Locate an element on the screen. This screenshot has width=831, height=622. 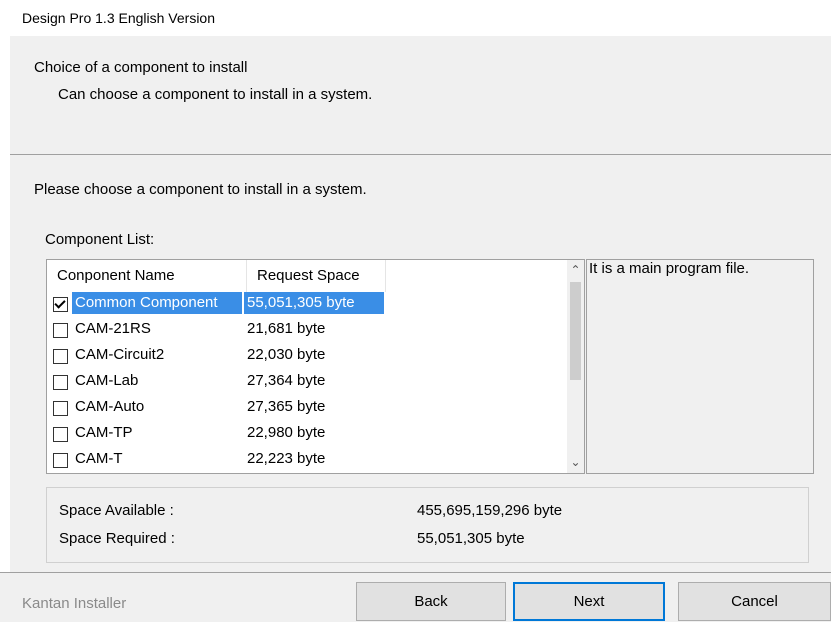
window-title: Design Pro 1.3 English Version is located at coordinates (118, 18).